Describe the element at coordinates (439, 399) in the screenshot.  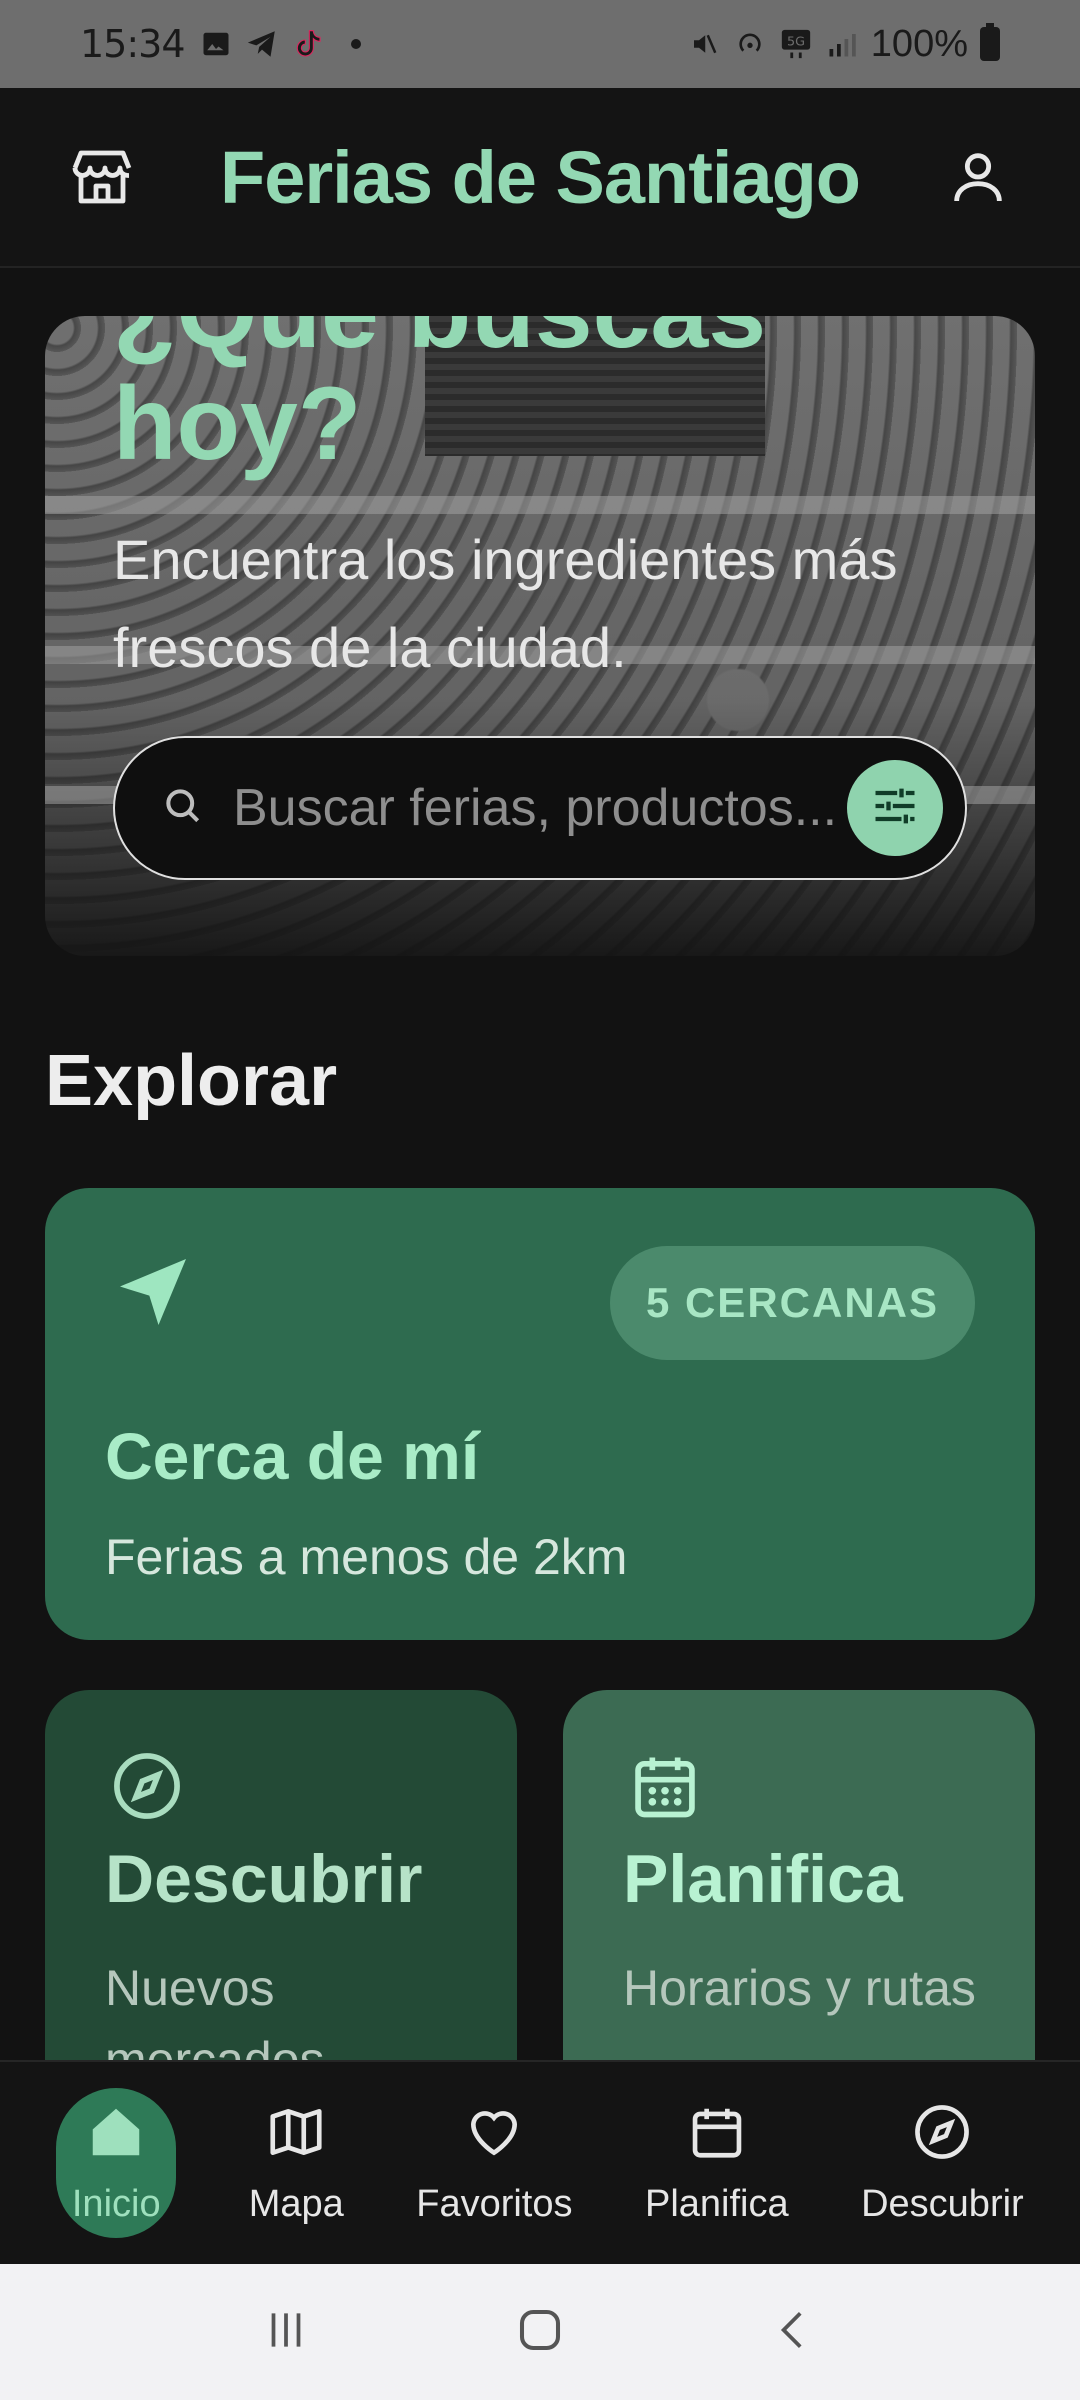
I see `hero-title: ¿Qué buscas hoy?` at that location.